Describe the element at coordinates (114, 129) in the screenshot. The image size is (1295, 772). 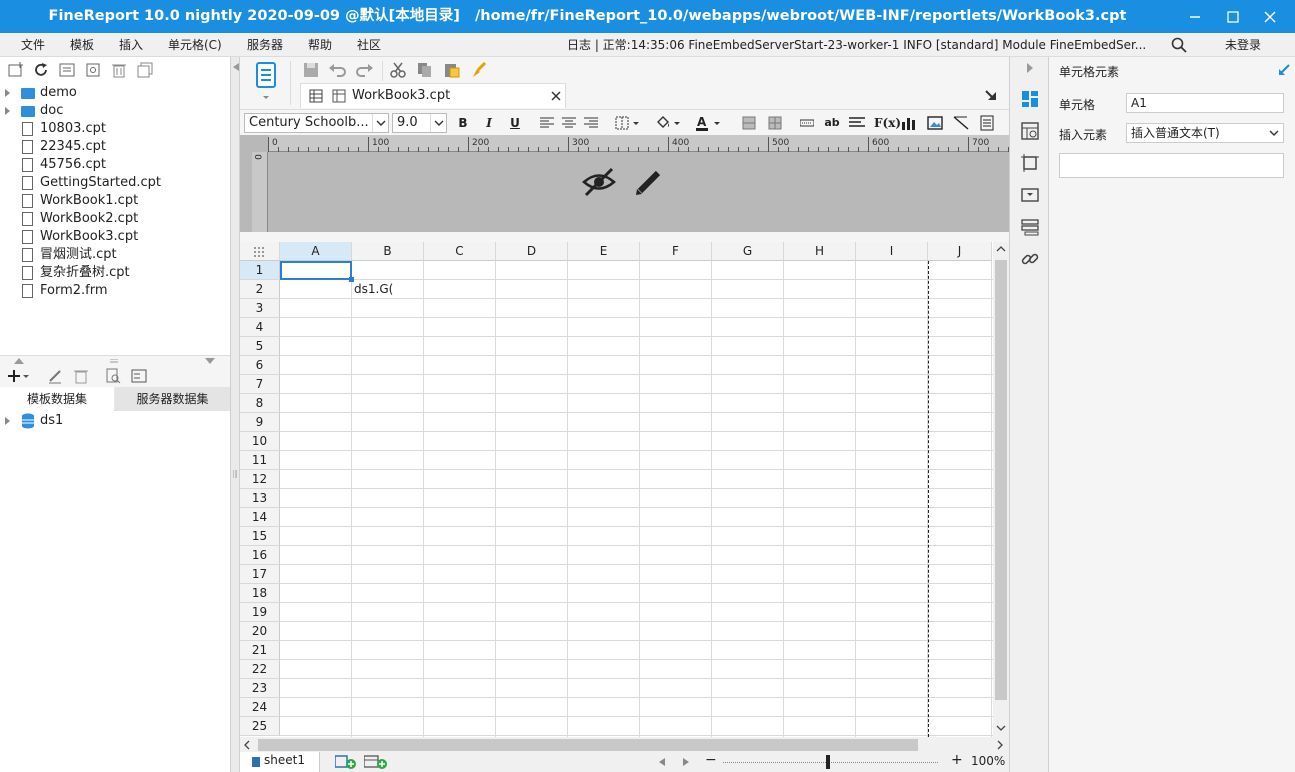
I see `tree-file: 10803.cpt` at that location.